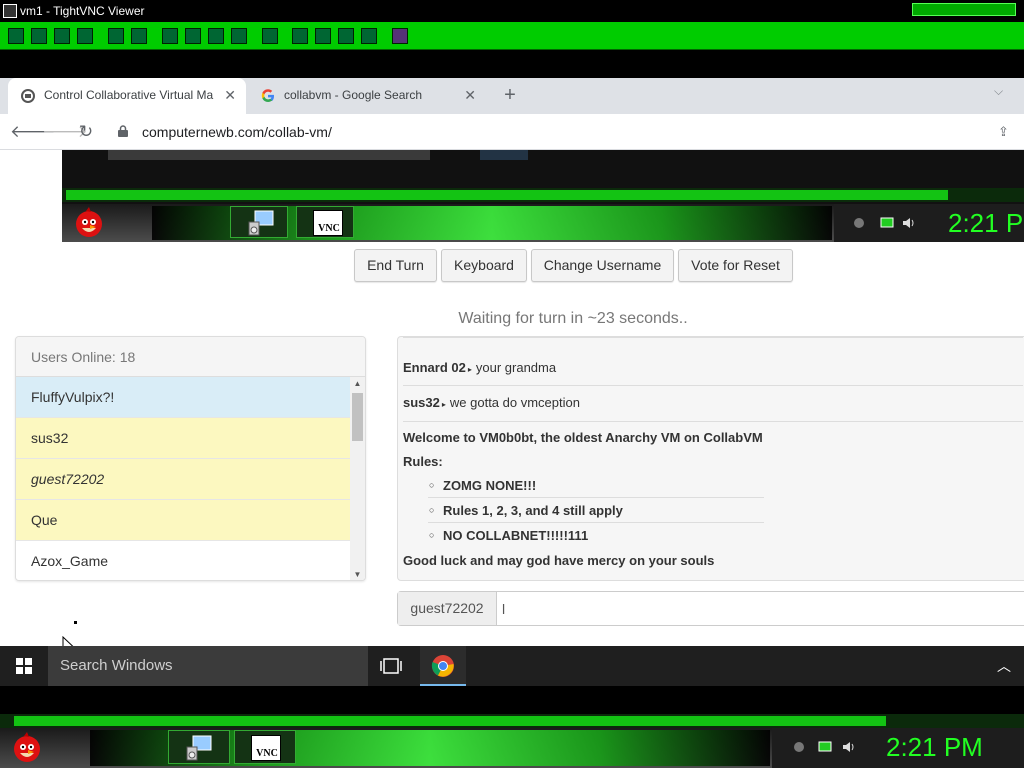 This screenshot has height=768, width=1024. I want to click on chat-input-group: guest72202, so click(710, 608).